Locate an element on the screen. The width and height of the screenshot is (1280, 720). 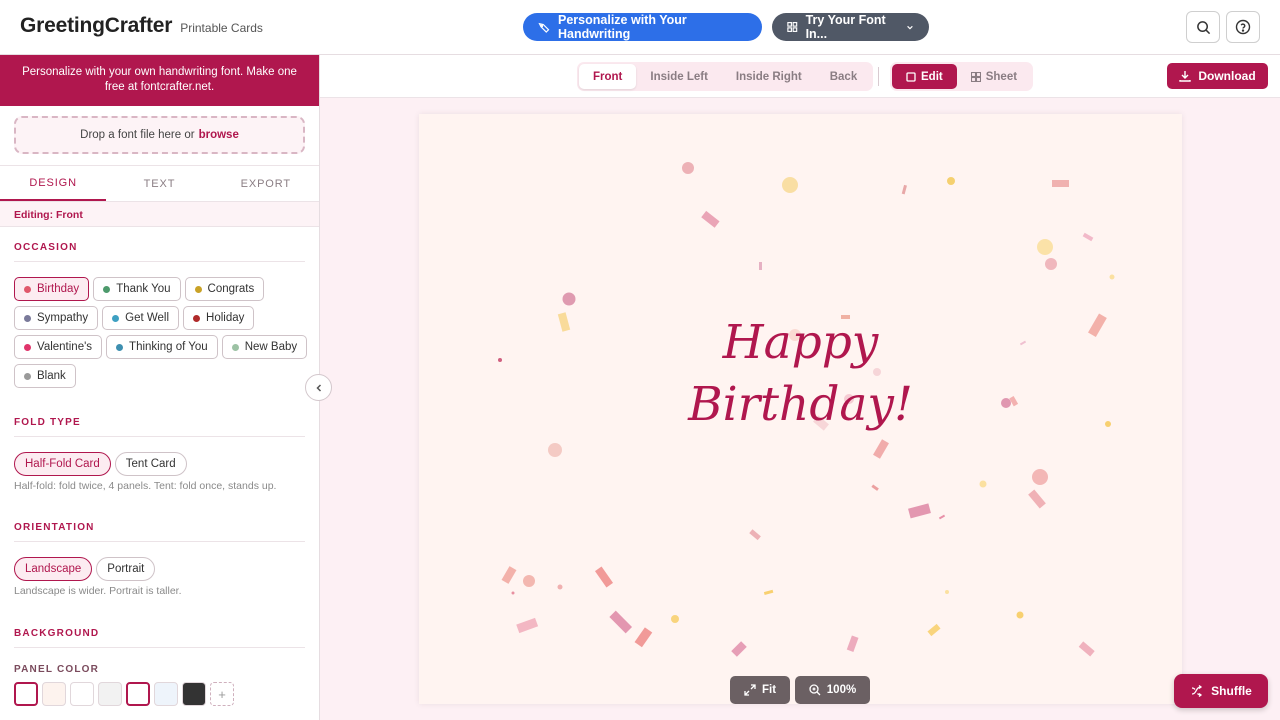
help-icon is located at coordinates (1243, 27).